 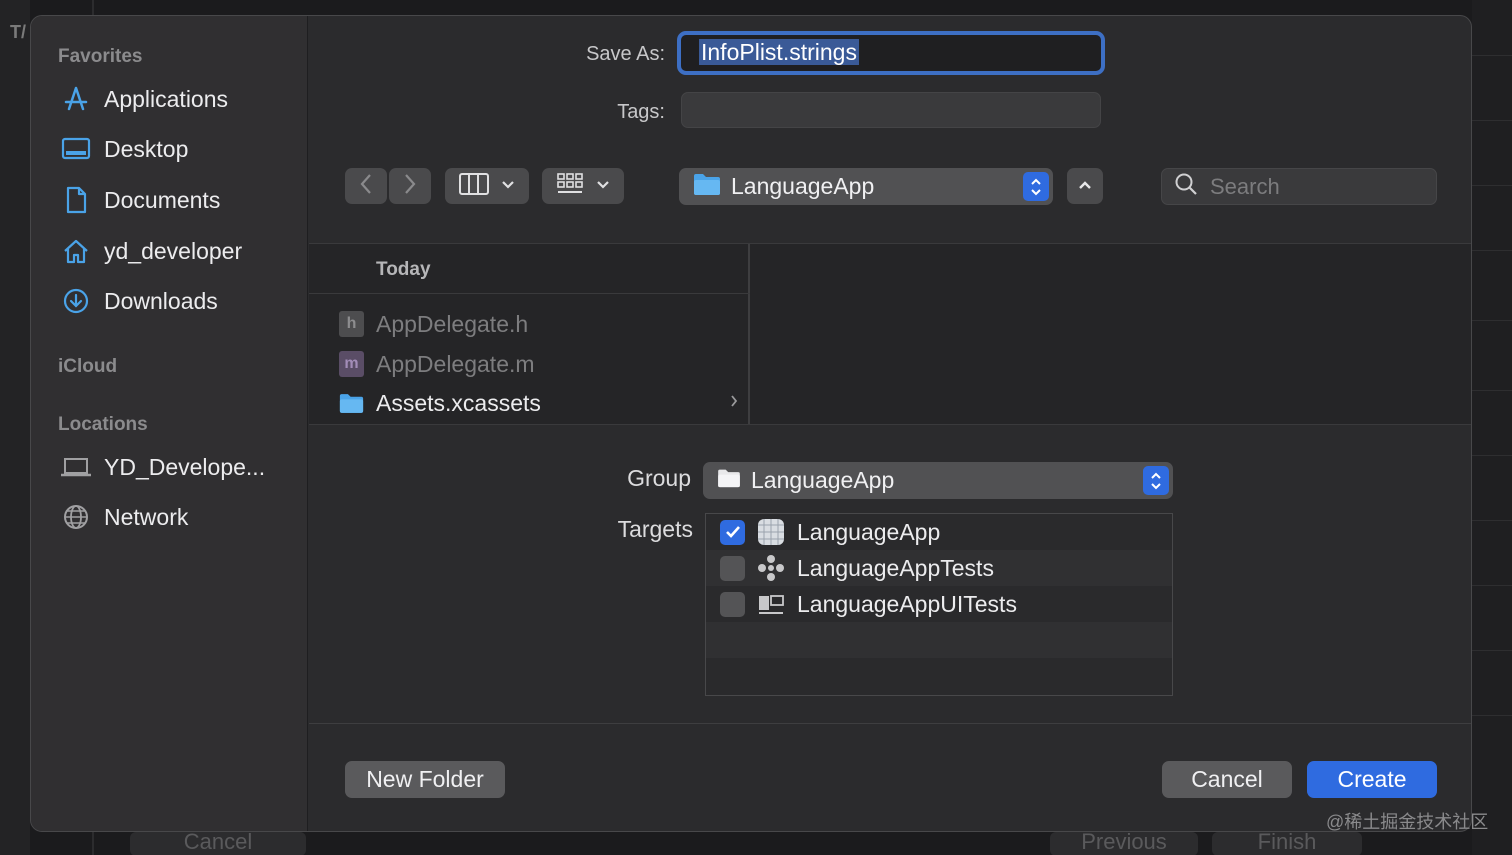 I want to click on sidebar-item-desktop: Desktop, so click(x=123, y=149).